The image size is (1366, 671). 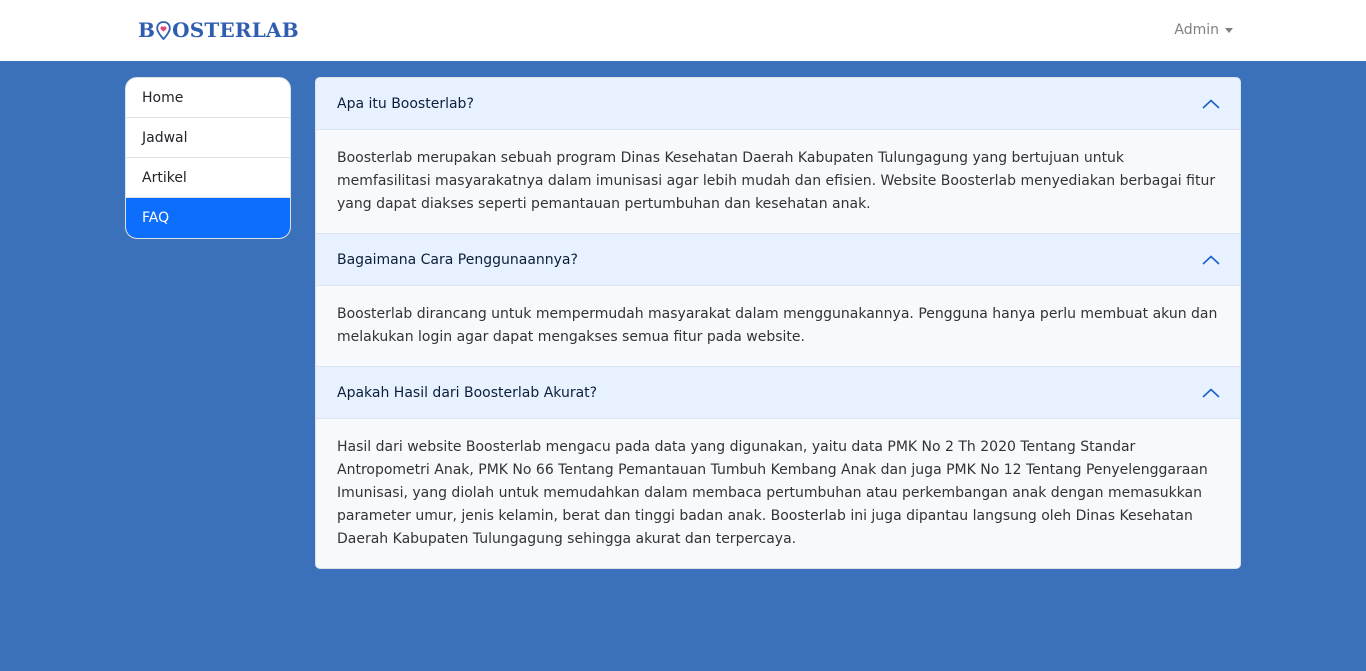 What do you see at coordinates (164, 177) in the screenshot?
I see `sidebar-item-label: Artikel` at bounding box center [164, 177].